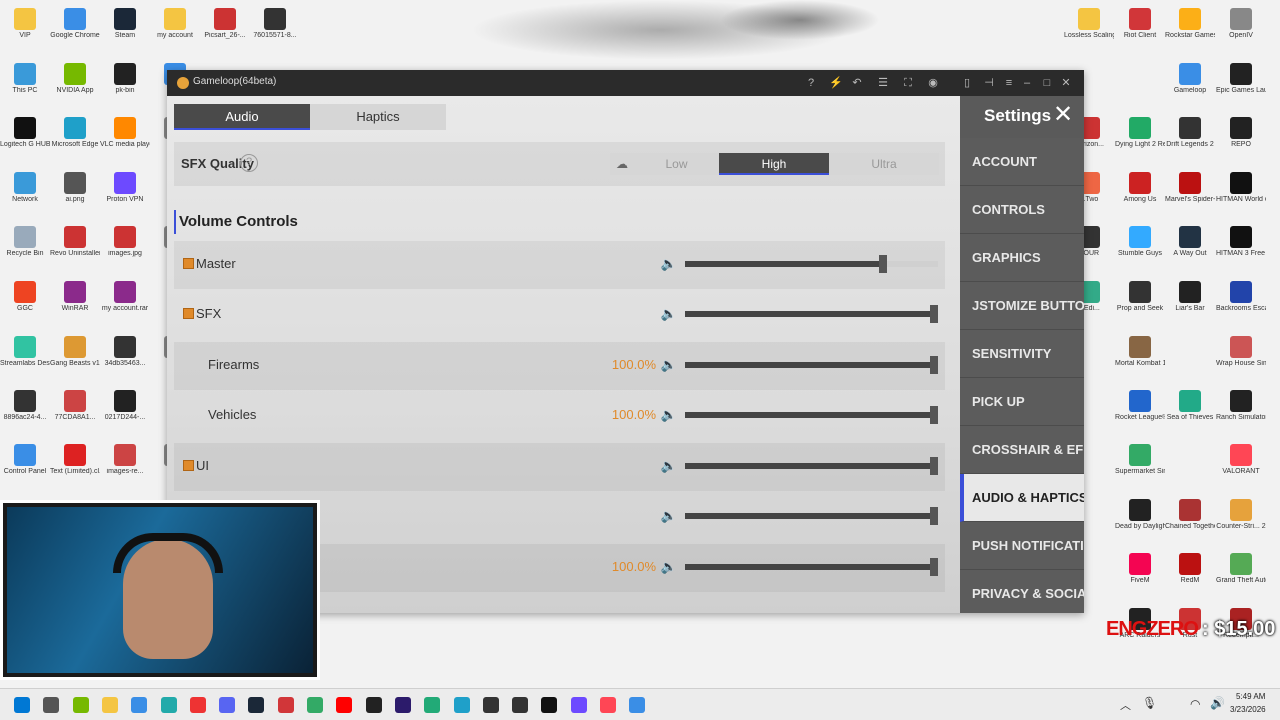 The image size is (1280, 720). Describe the element at coordinates (125, 193) in the screenshot. I see `desktop-icon: Proton VPN` at that location.